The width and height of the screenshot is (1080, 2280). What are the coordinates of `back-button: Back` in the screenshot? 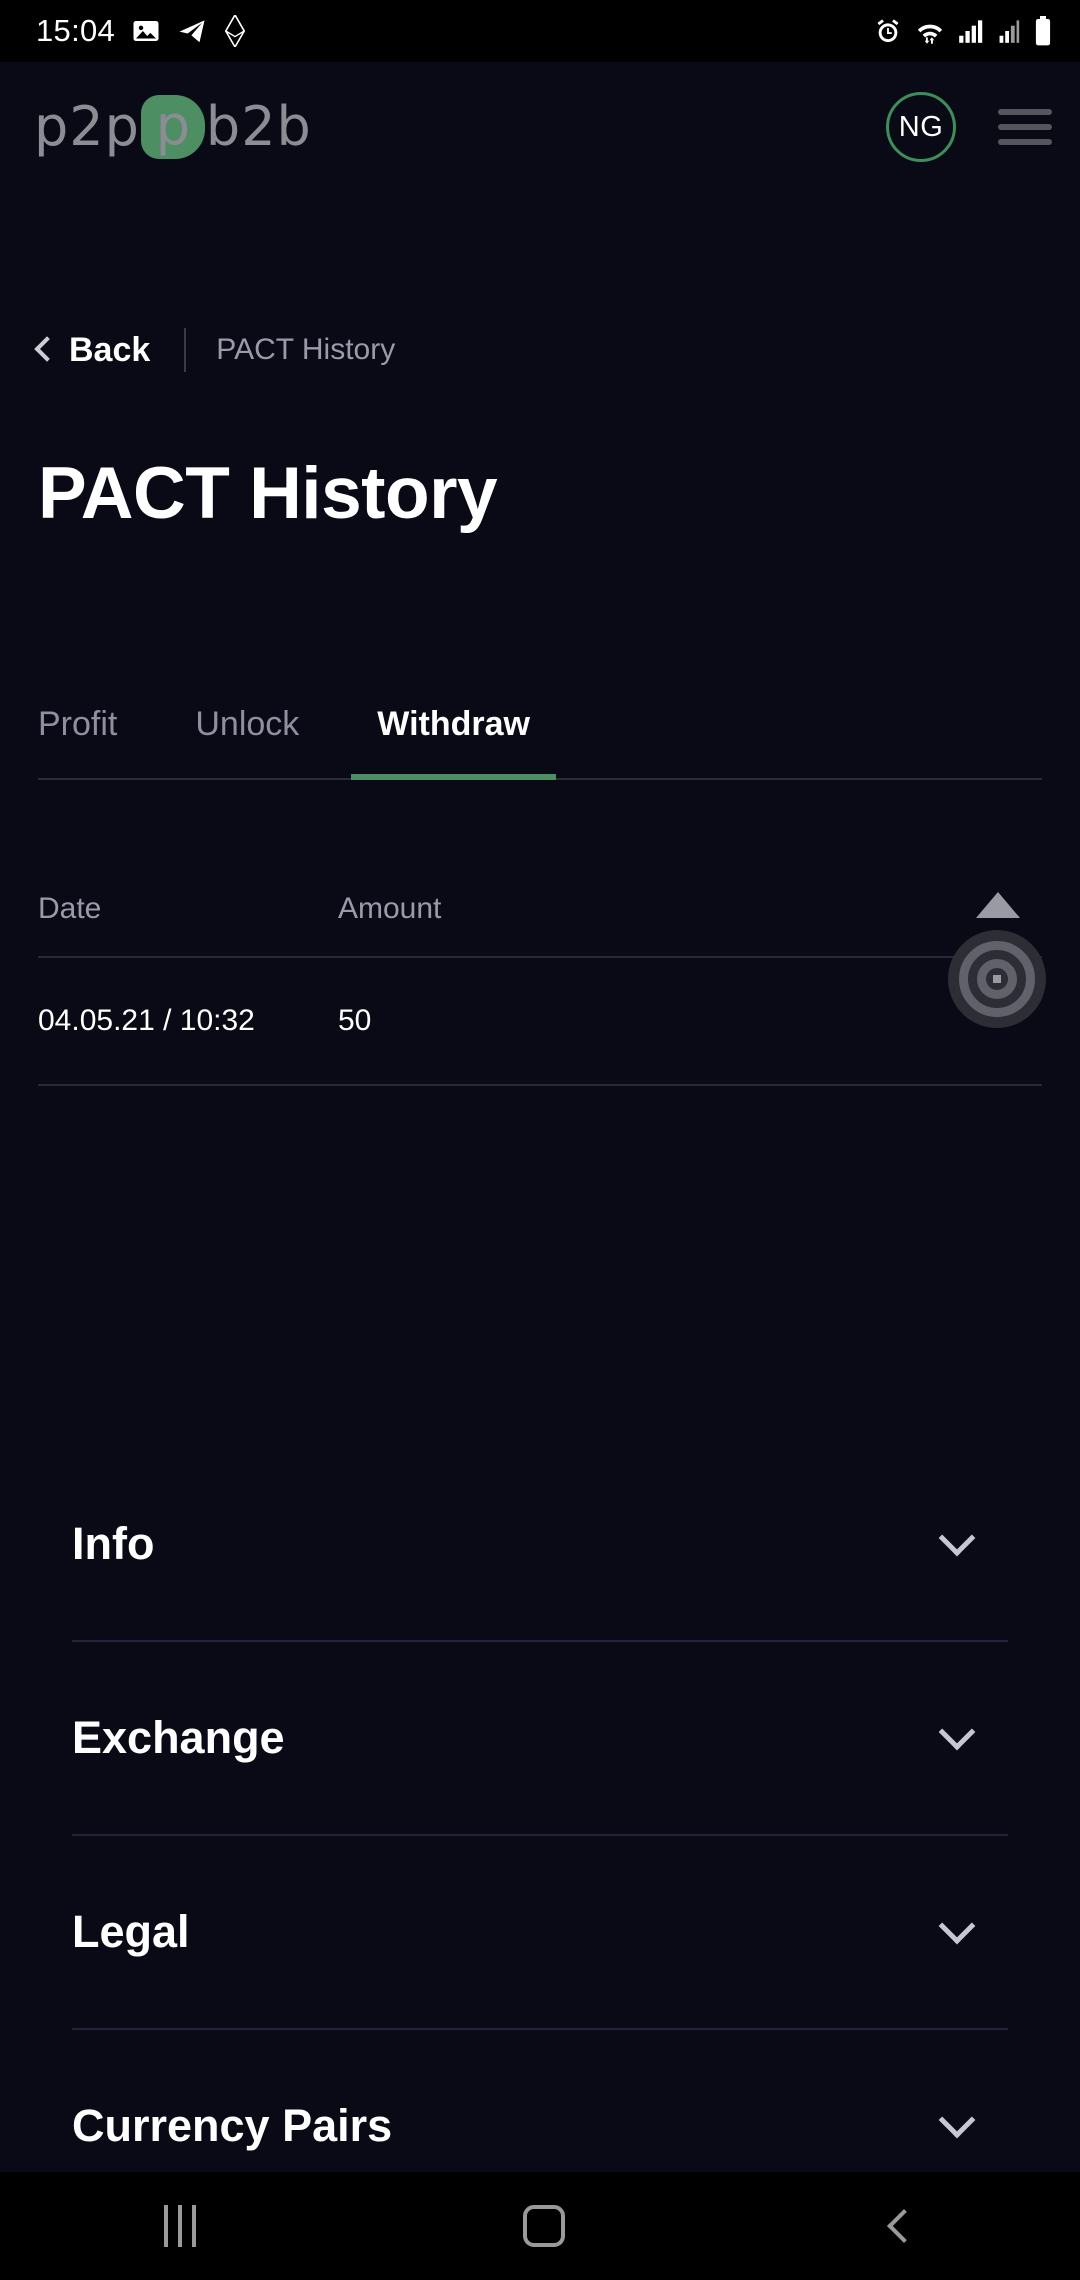 It's located at (92, 350).